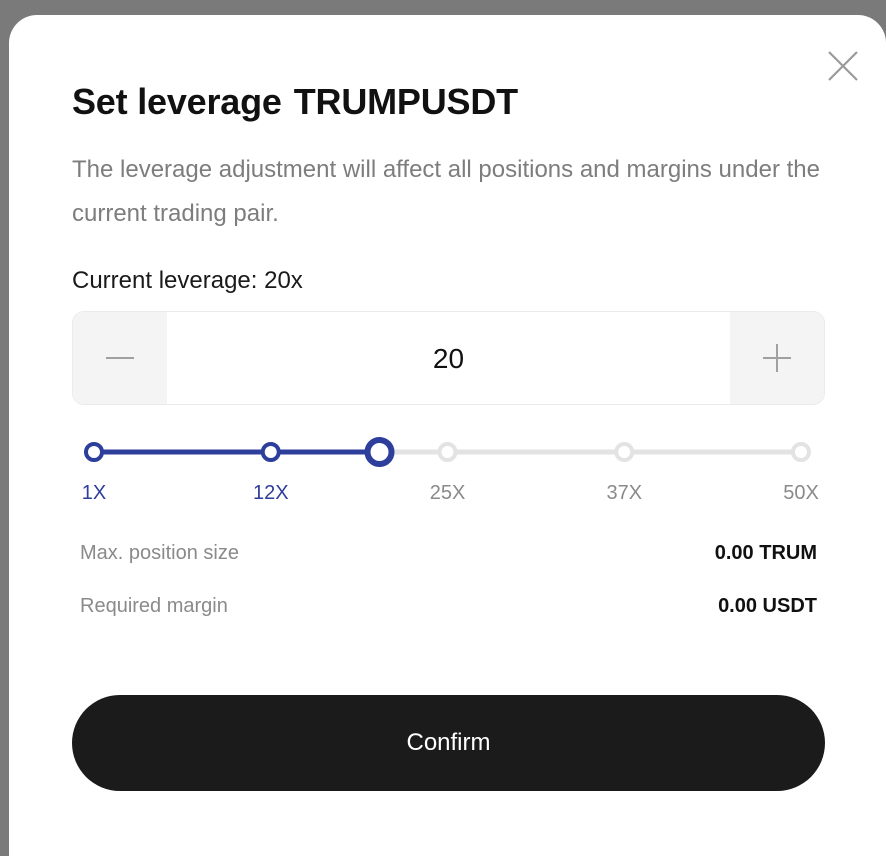  I want to click on plus-icon, so click(777, 358).